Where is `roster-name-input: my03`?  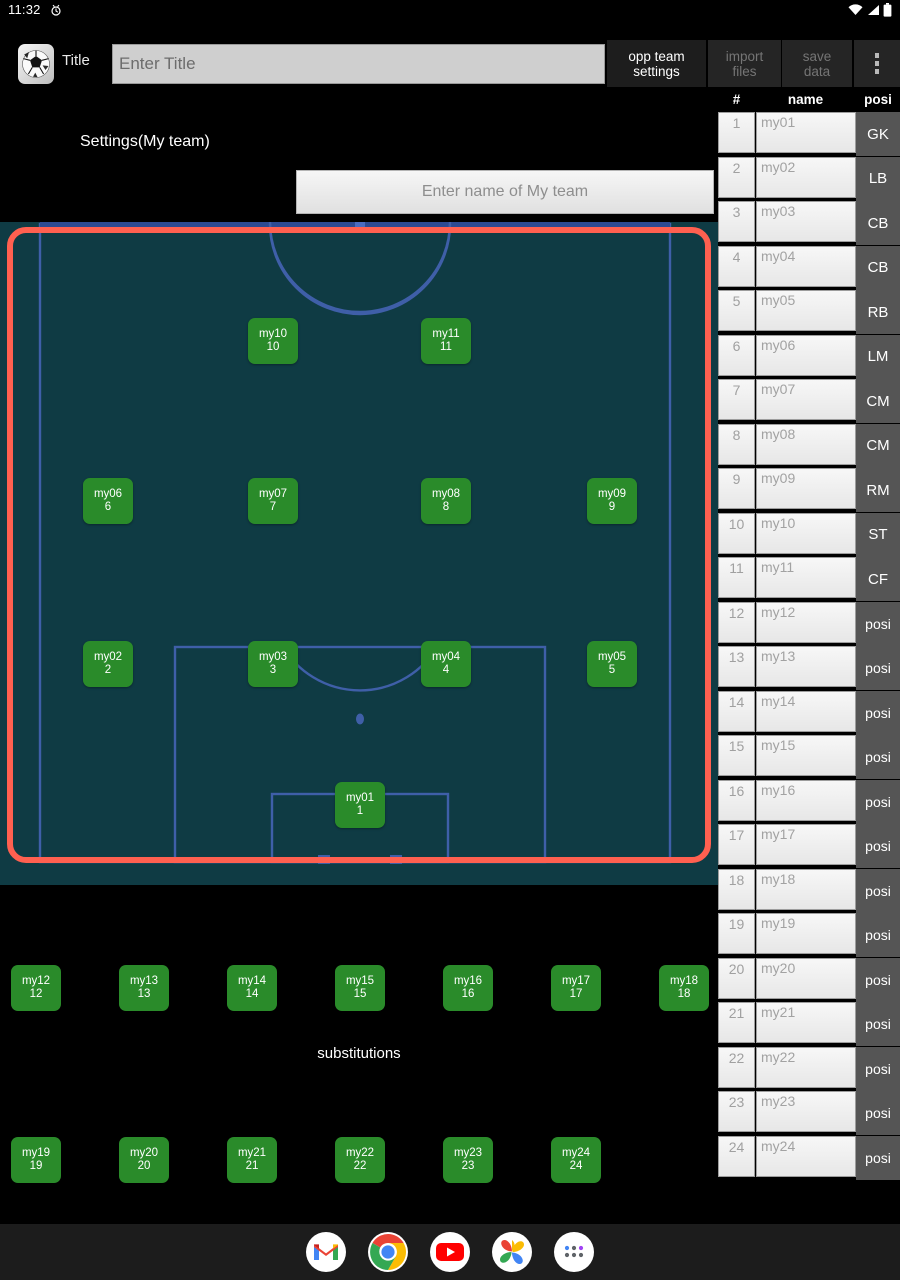 roster-name-input: my03 is located at coordinates (806, 221).